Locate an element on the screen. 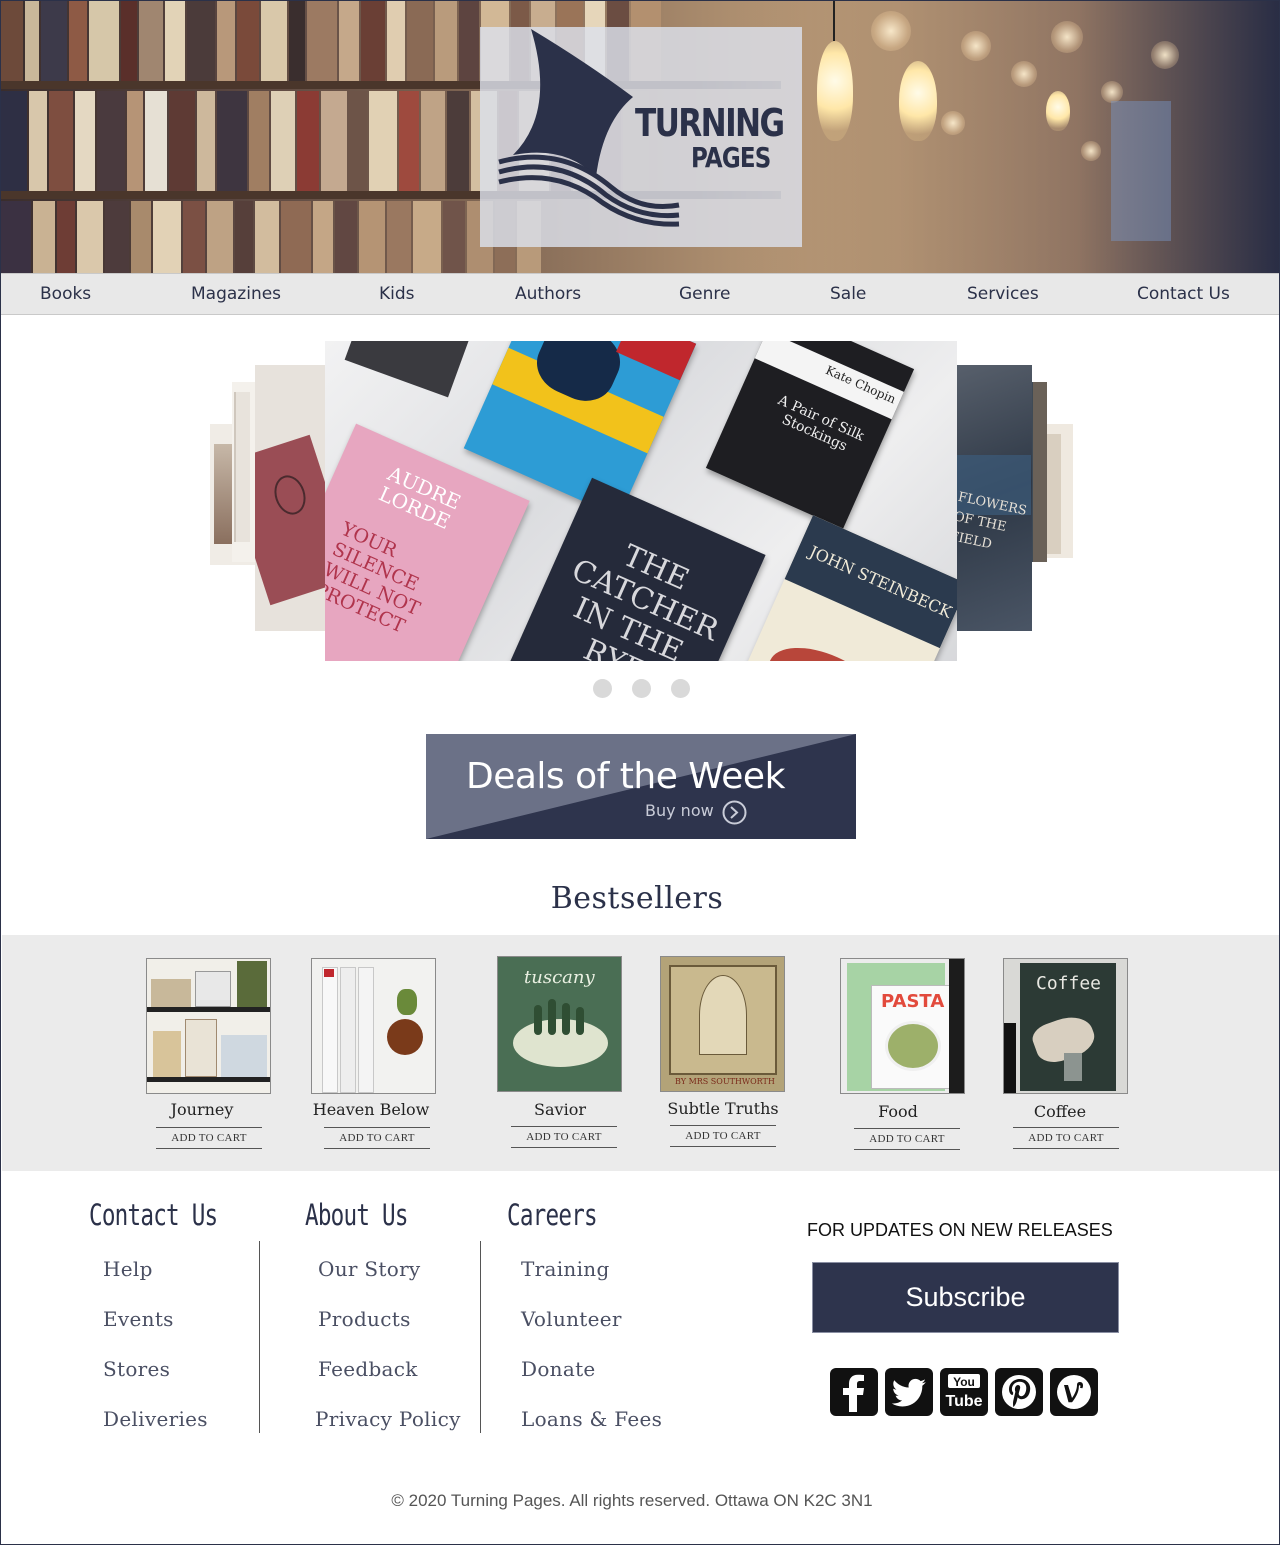  footer-link-deliveries: Deliveries is located at coordinates (155, 1419).